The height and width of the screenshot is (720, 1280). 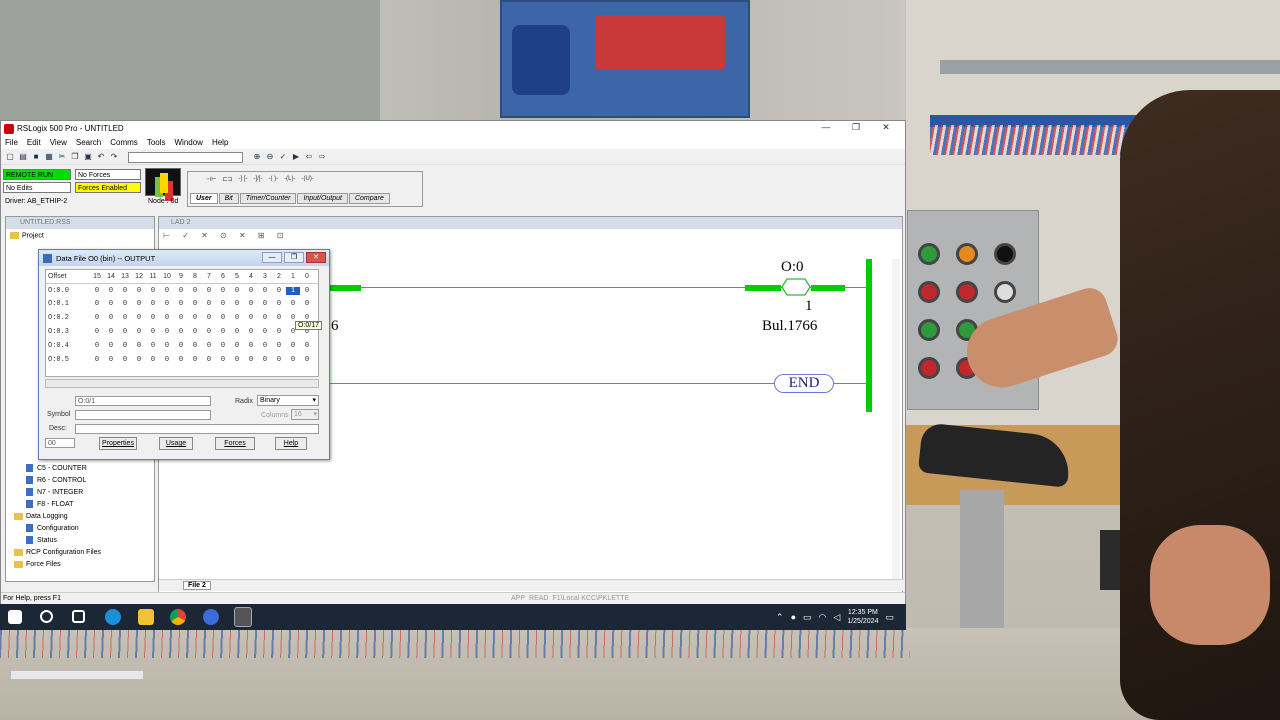 I want to click on search-combo, so click(x=185, y=157).